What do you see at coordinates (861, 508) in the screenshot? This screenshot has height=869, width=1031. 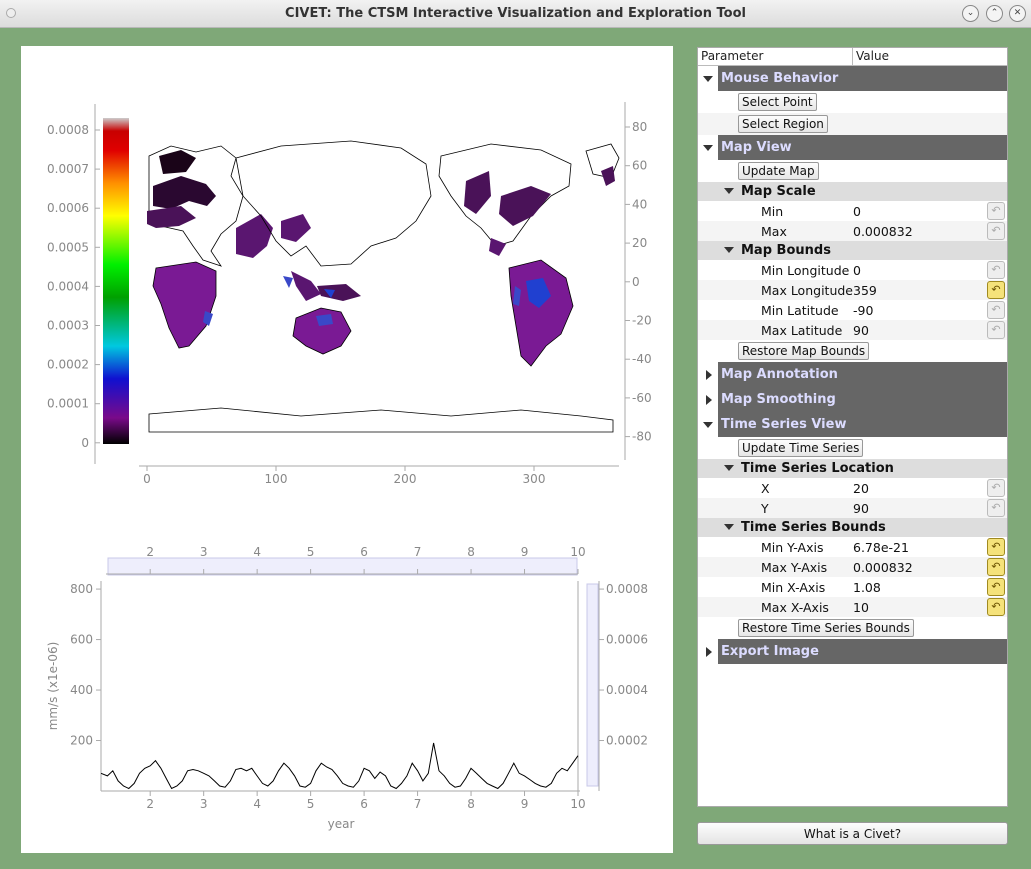 I see `ts-y-value: 90` at bounding box center [861, 508].